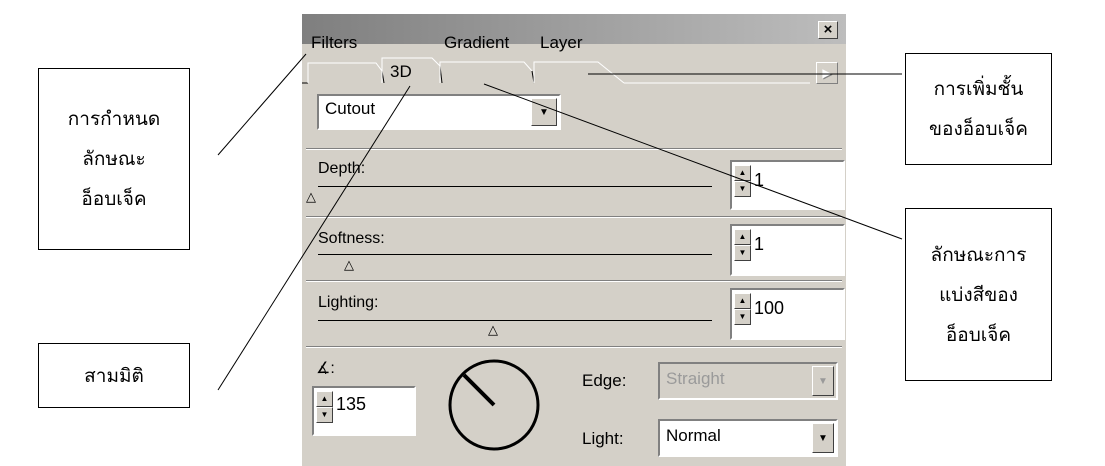  Describe the element at coordinates (604, 380) in the screenshot. I see `edge-label: Edge:` at that location.